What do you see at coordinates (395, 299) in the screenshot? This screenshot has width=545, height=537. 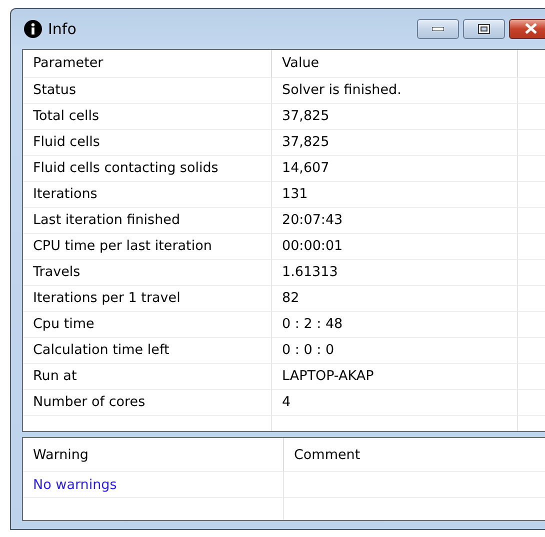 I see `table-cell: 82` at bounding box center [395, 299].